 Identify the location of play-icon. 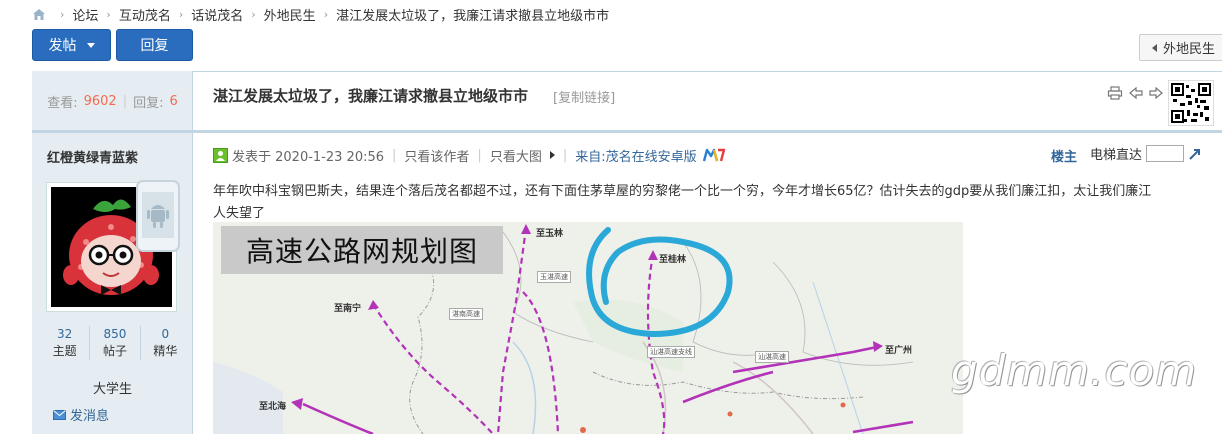
(552, 155).